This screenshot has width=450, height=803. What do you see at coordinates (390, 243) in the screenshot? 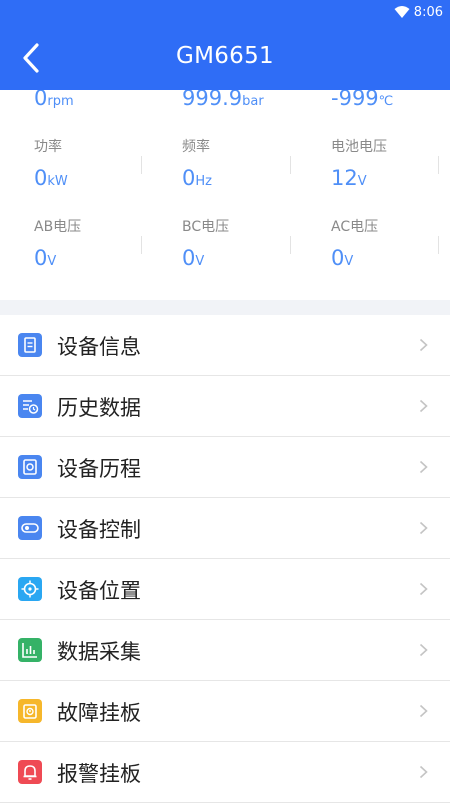
I see `stat-ac-voltage: AC电压 0V` at bounding box center [390, 243].